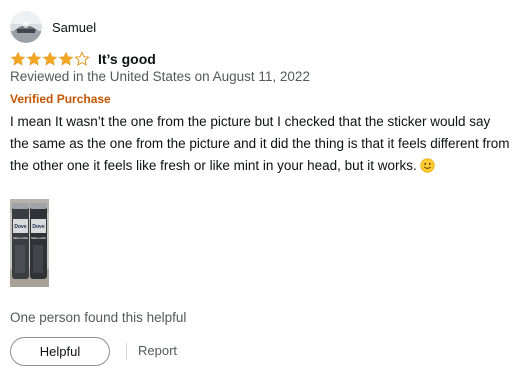 The image size is (520, 378). What do you see at coordinates (20, 238) in the screenshot?
I see `product-sublabel-left: MEN+CARE` at bounding box center [20, 238].